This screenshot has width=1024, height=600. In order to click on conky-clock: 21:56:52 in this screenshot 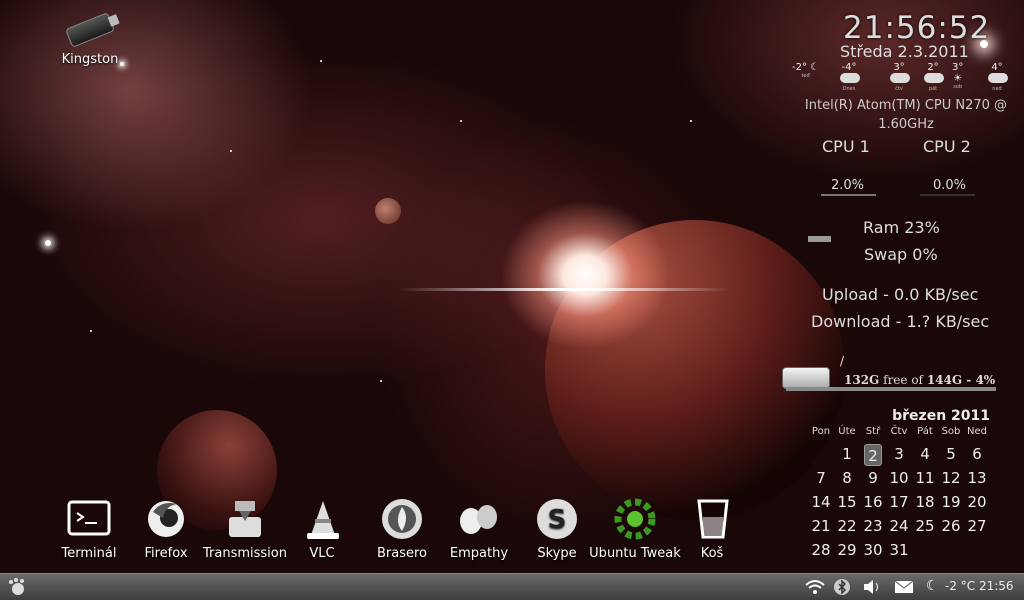, I will do `click(917, 28)`.